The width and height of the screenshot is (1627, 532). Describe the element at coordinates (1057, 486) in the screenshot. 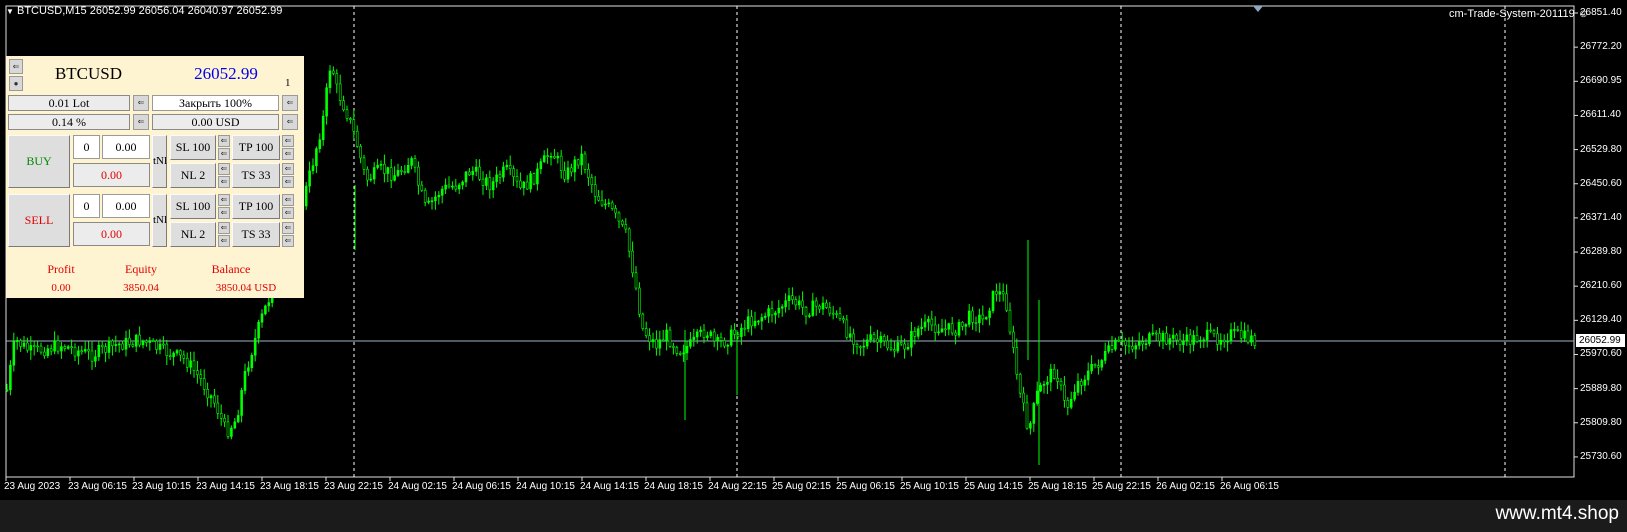

I see `time-axis-label: 25 Aug 18:15` at that location.